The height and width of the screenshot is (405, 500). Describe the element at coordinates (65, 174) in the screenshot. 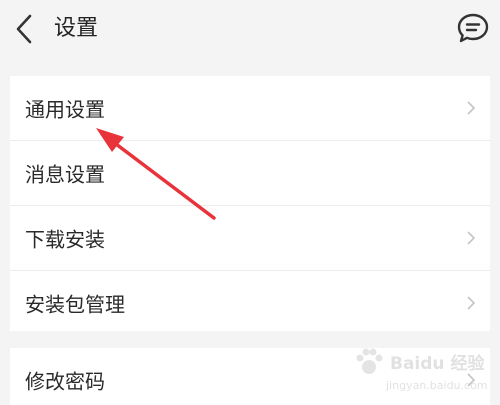

I see `settings-row-label: 消息设置` at that location.